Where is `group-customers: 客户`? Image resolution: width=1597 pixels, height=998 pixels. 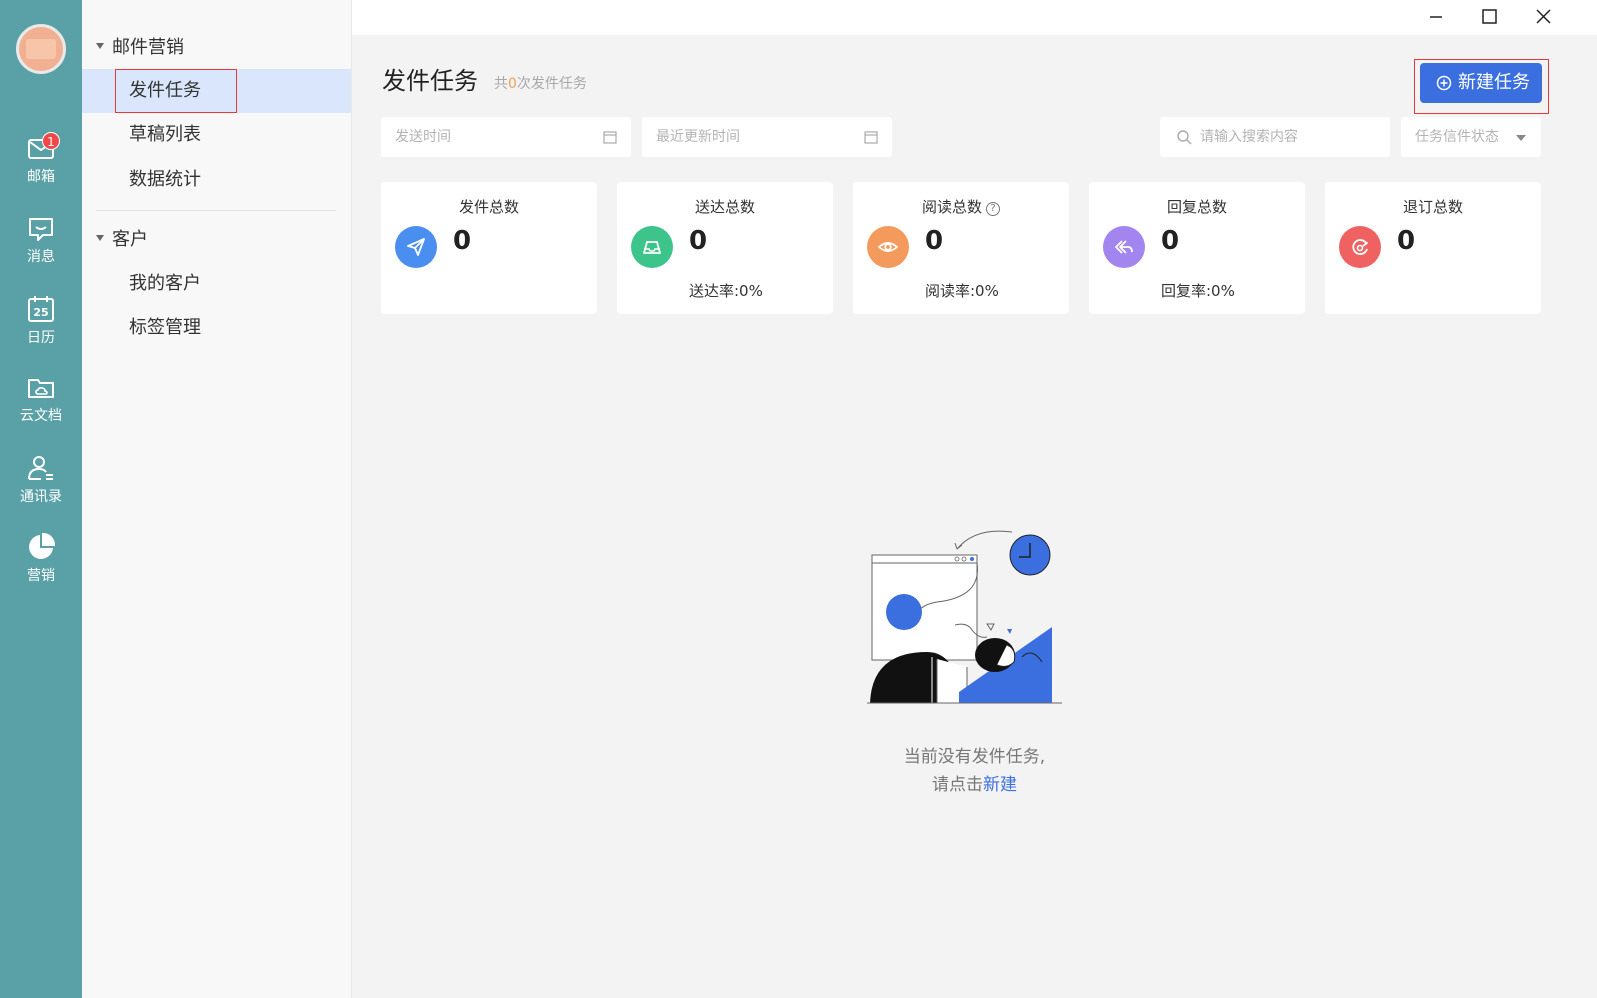 group-customers: 客户 is located at coordinates (122, 240).